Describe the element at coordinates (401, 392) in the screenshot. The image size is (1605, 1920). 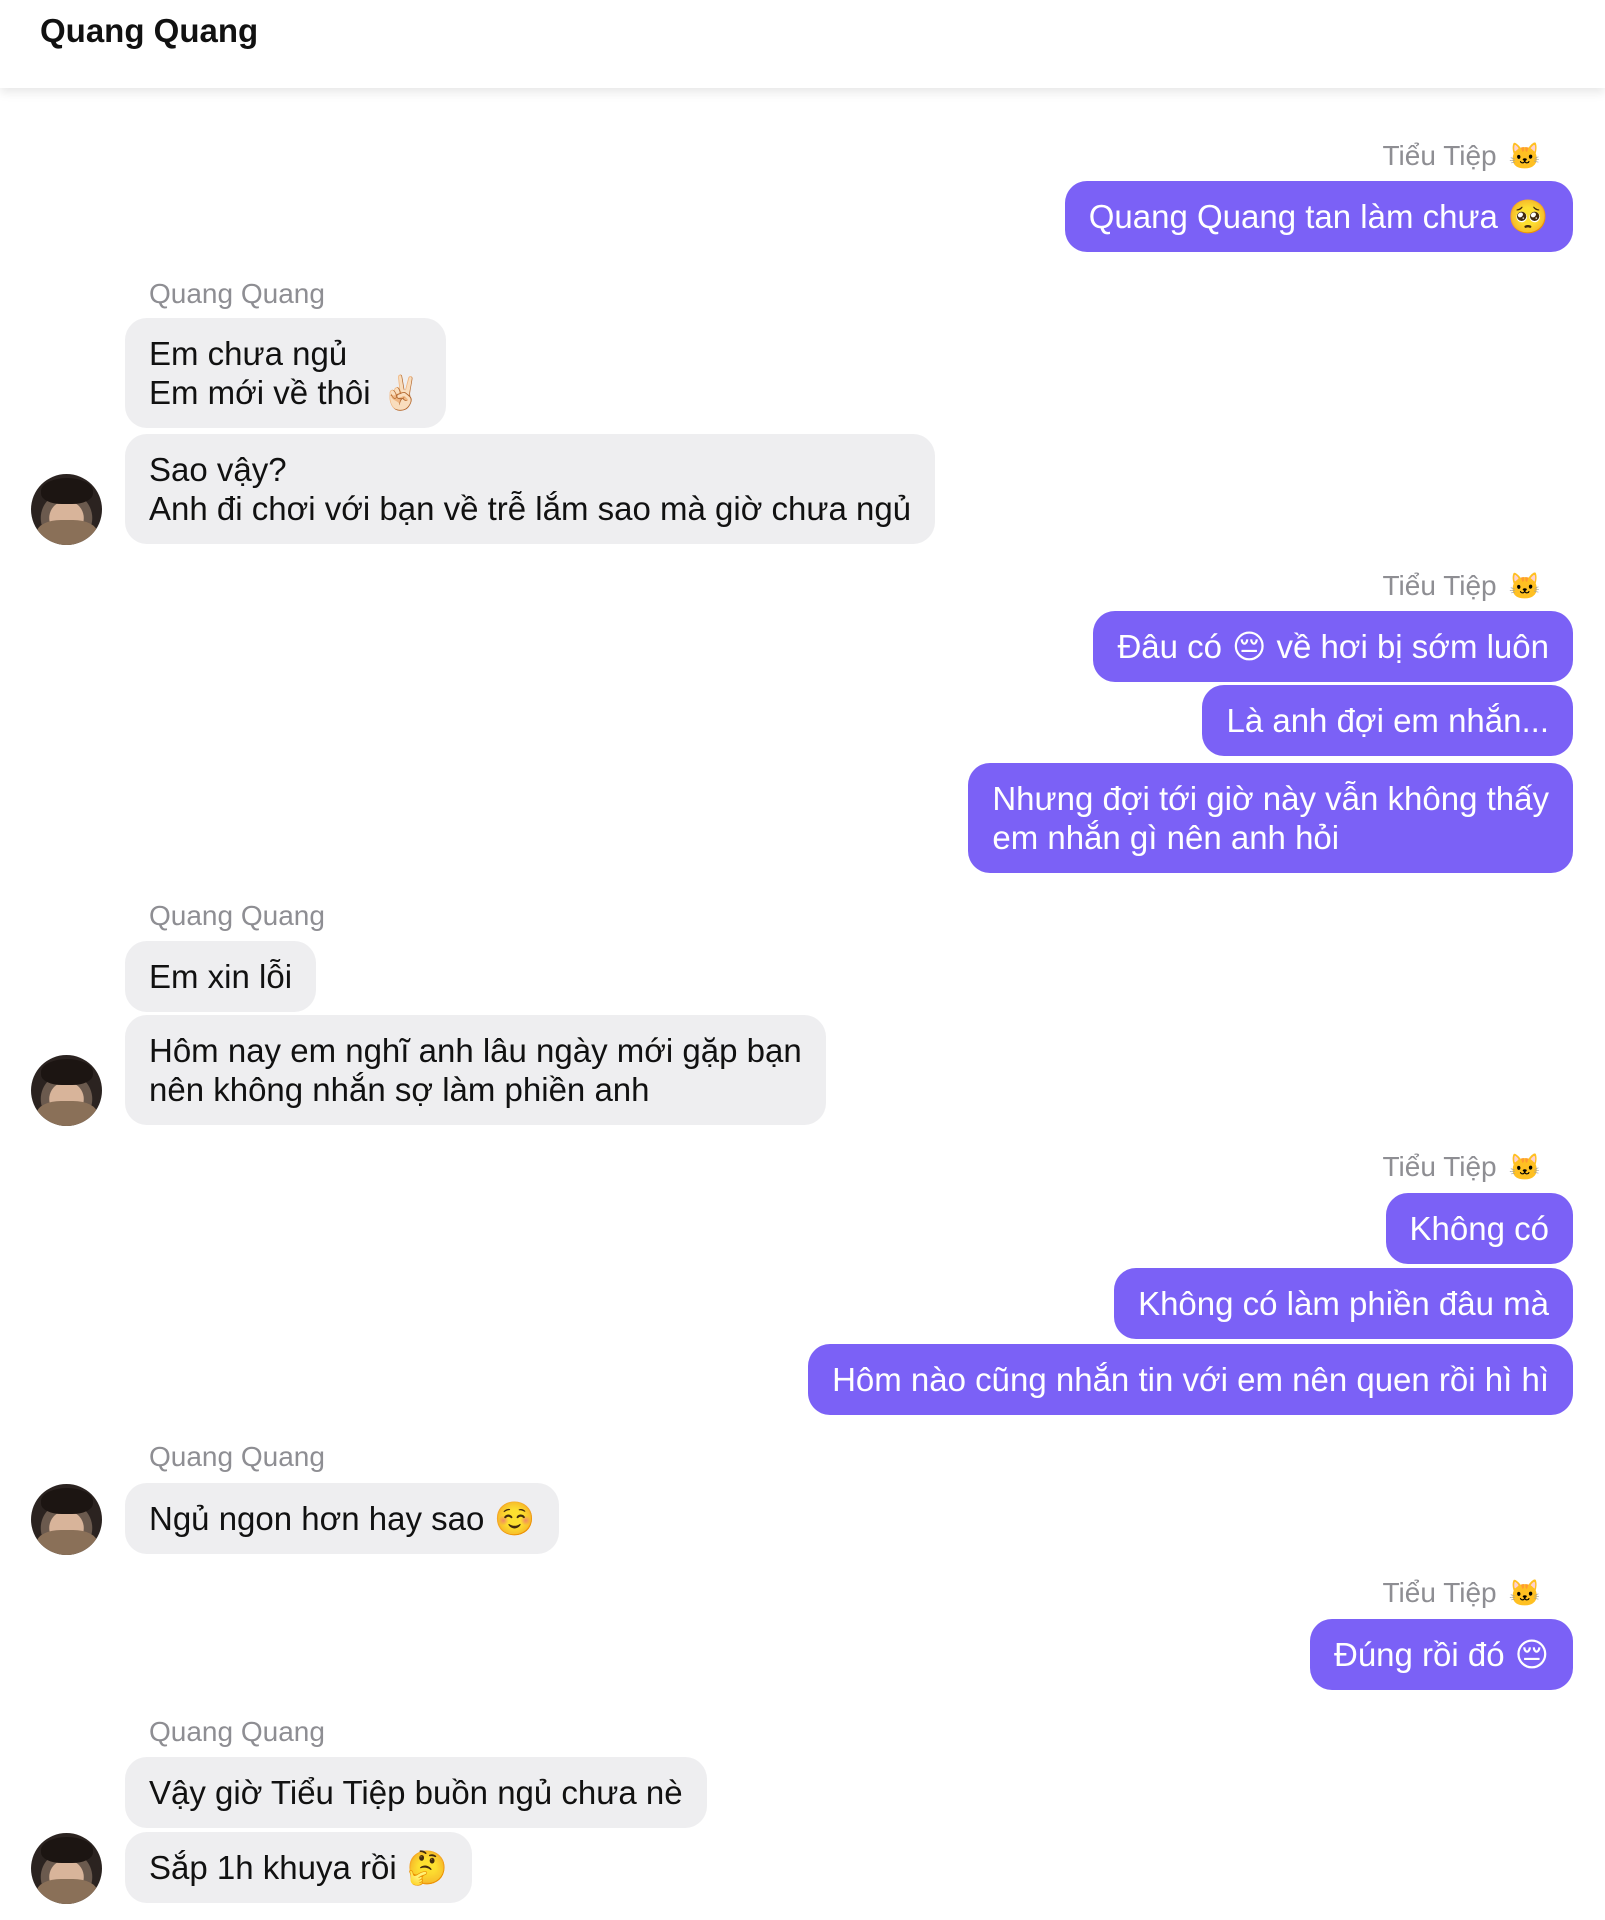
I see `victory-hand-emoji: ✌🏻` at that location.